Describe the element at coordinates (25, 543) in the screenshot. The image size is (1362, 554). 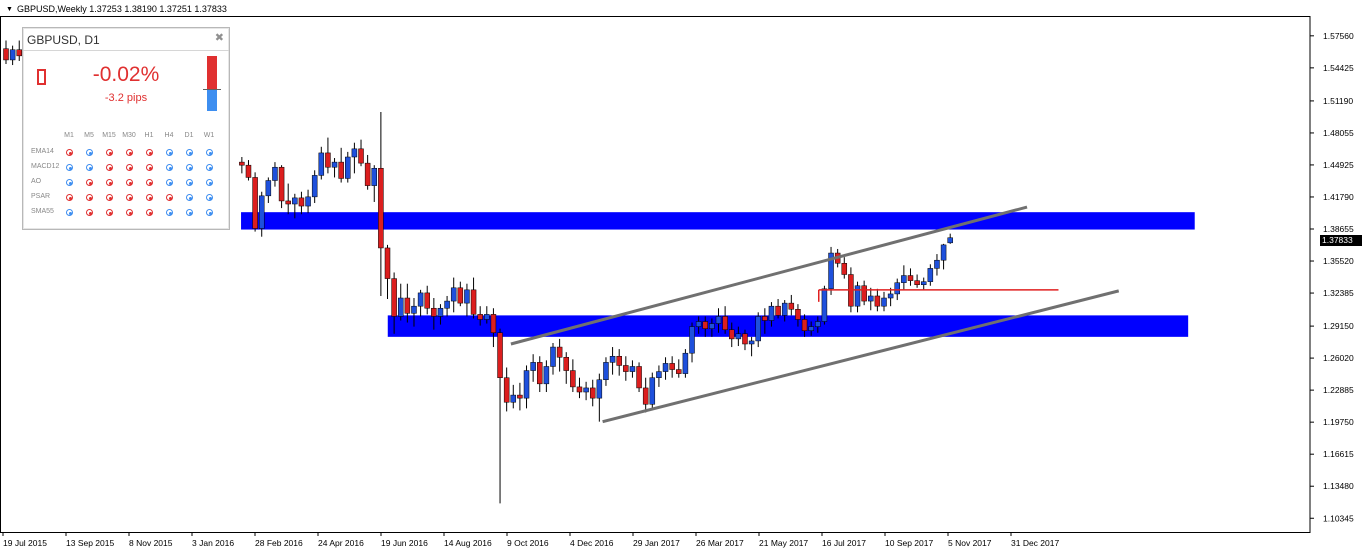
I see `x-tick-label: 19 Jul 2015` at that location.